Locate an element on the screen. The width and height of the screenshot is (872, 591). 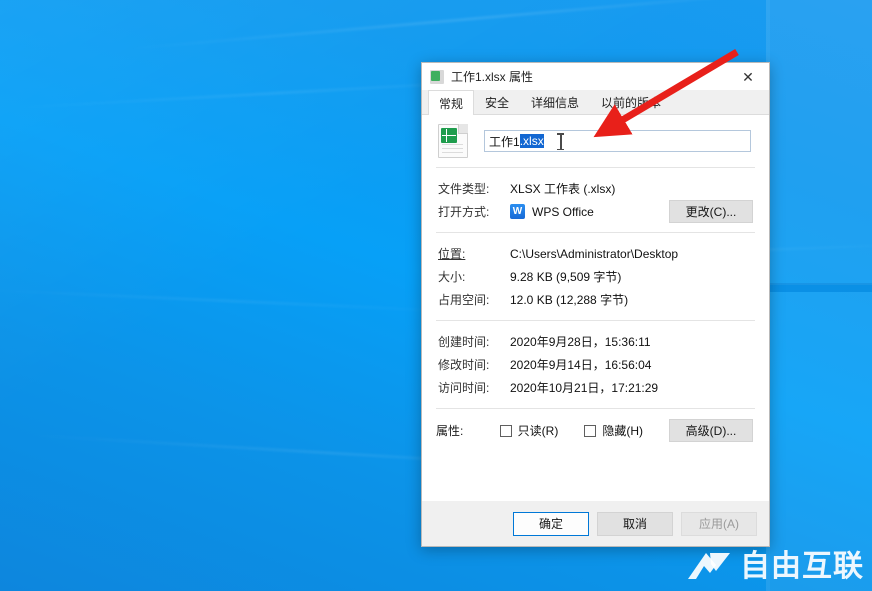
wps-office-icon is located at coordinates (517, 211).